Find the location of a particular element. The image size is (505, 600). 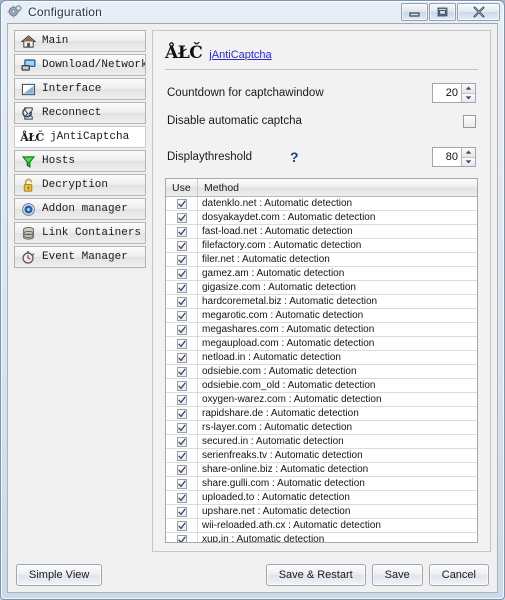

cancel-button: Cancel is located at coordinates (458, 575).